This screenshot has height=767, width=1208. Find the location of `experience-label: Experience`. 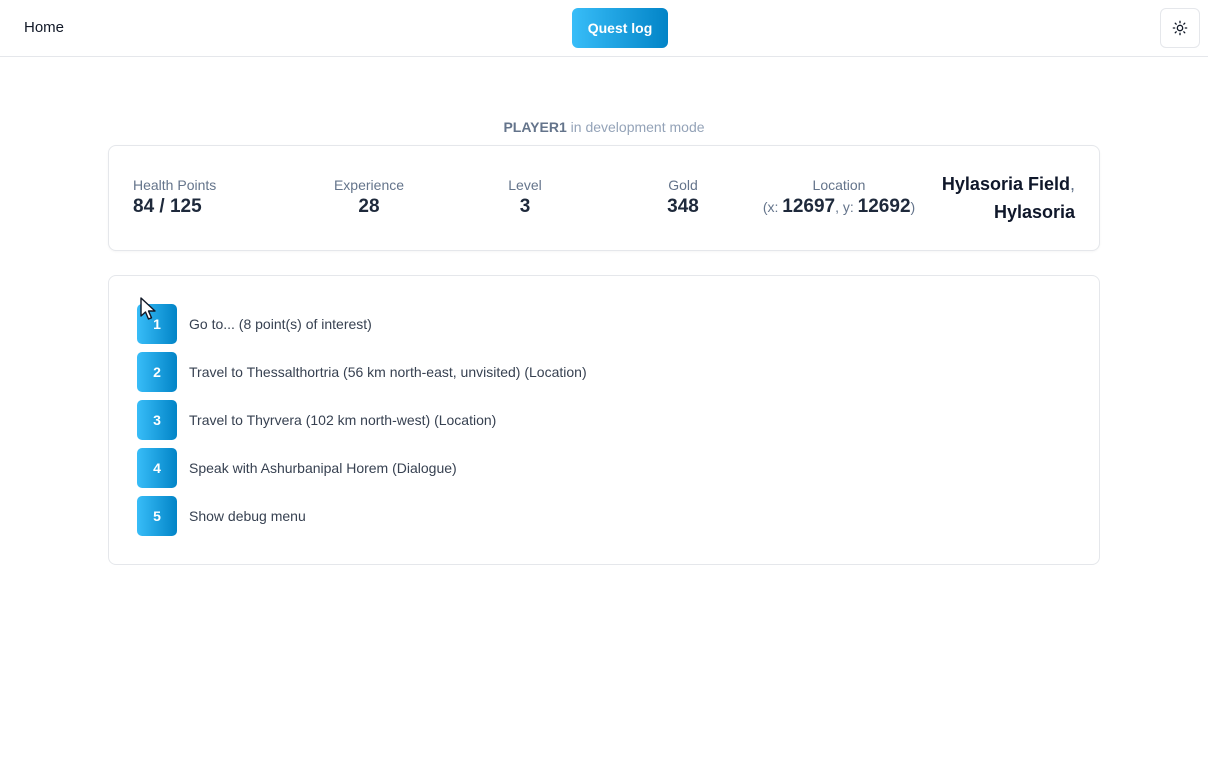

experience-label: Experience is located at coordinates (369, 185).